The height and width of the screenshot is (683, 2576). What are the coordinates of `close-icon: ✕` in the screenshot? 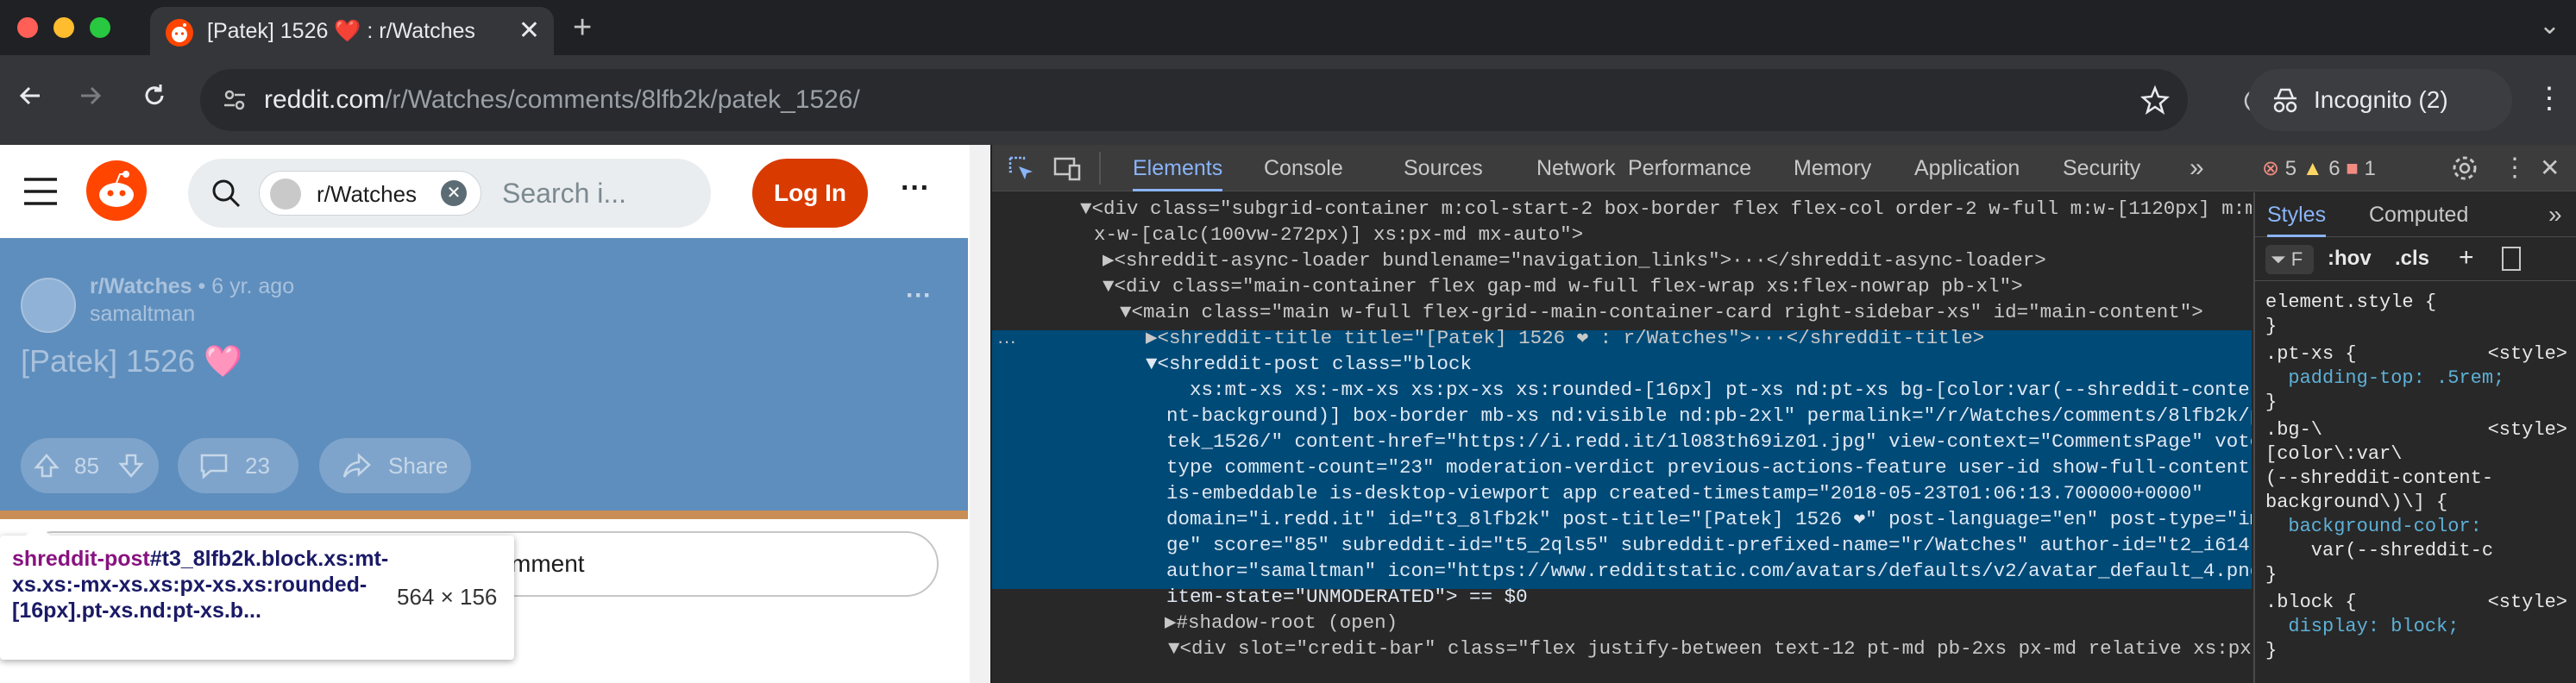 It's located at (529, 31).